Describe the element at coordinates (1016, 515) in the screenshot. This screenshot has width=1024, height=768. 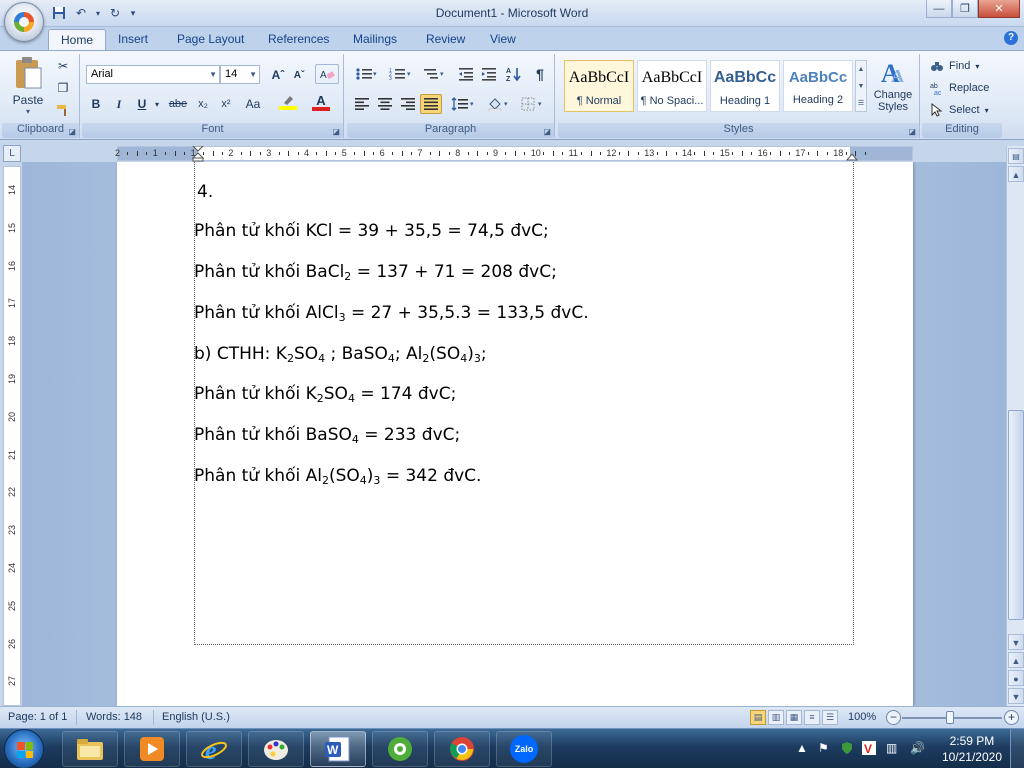
I see `scrollbar-thumb` at that location.